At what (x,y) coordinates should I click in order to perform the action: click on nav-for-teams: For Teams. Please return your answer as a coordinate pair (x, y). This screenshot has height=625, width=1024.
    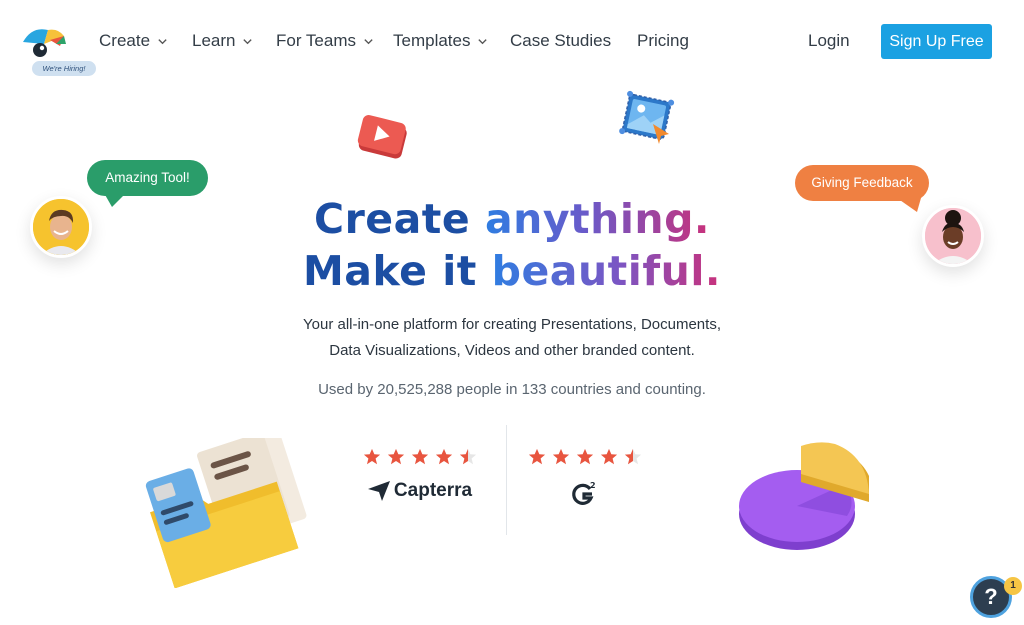
    Looking at the image, I should click on (325, 41).